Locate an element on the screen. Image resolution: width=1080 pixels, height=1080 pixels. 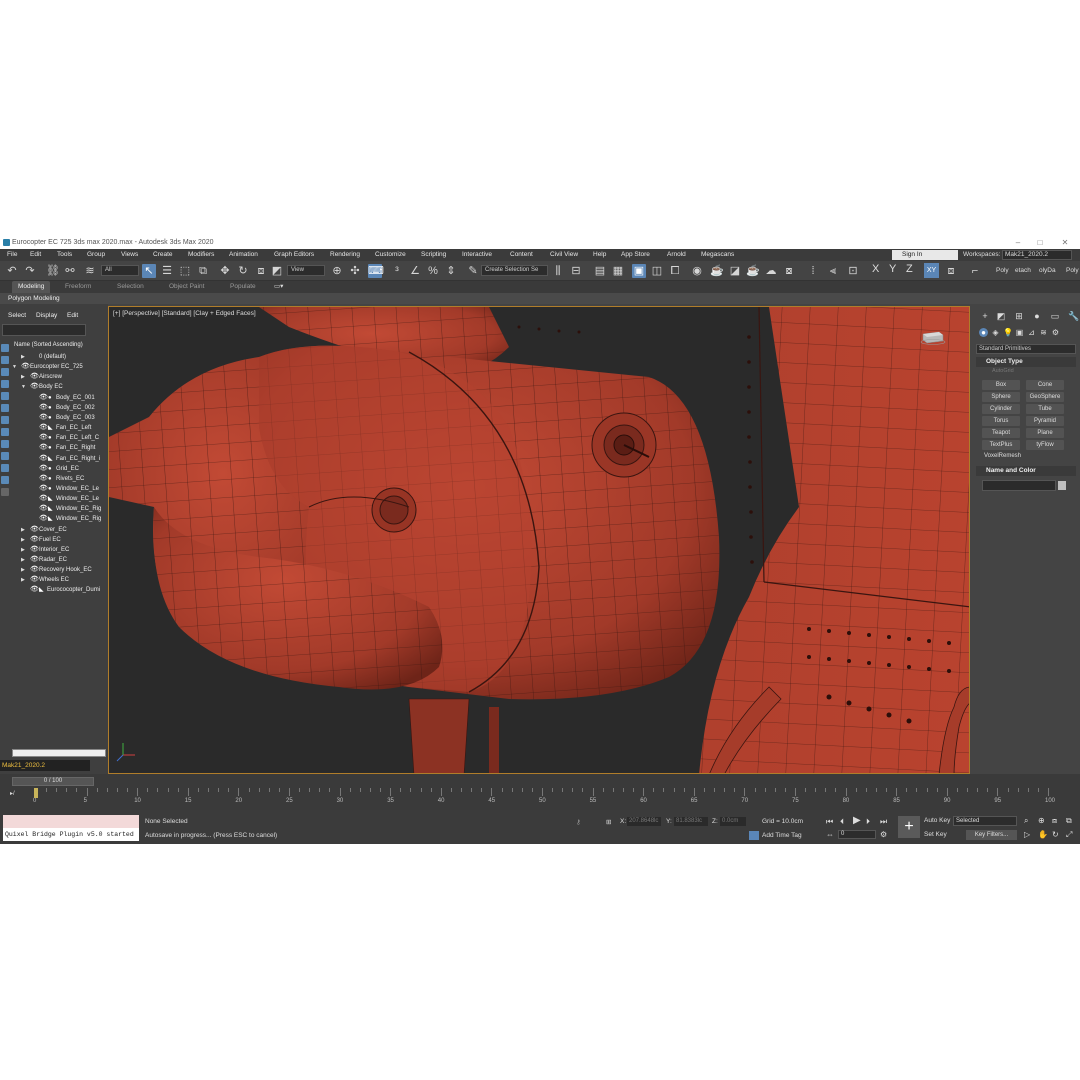
render-setup-icon: ☕ is located at coordinates (717, 271).